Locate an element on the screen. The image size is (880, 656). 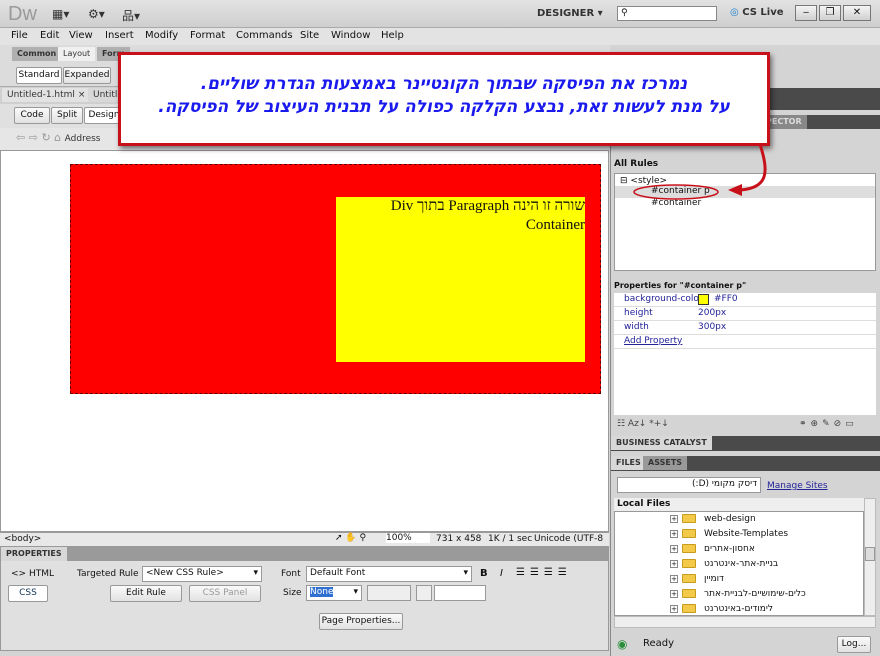
doc-tab-label: Untitled-1.html is located at coordinates (41, 95).